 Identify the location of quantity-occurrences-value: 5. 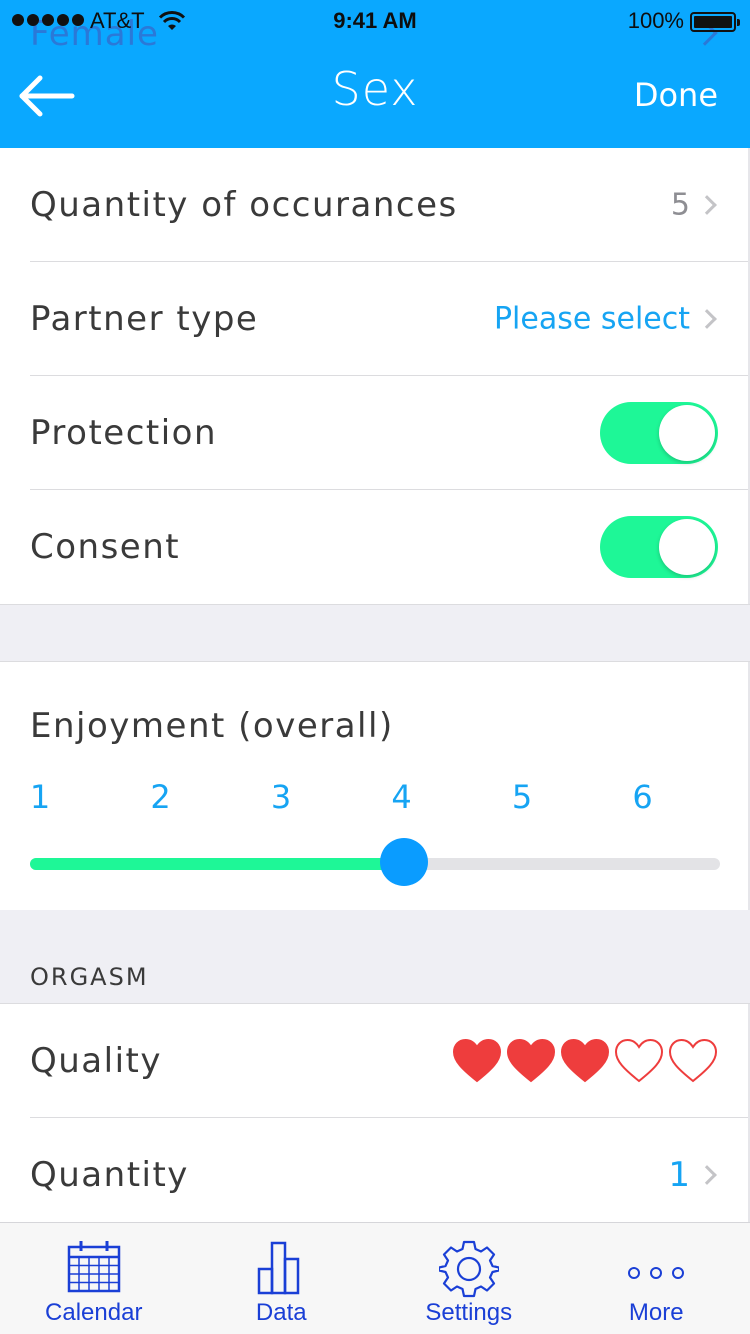
(680, 204).